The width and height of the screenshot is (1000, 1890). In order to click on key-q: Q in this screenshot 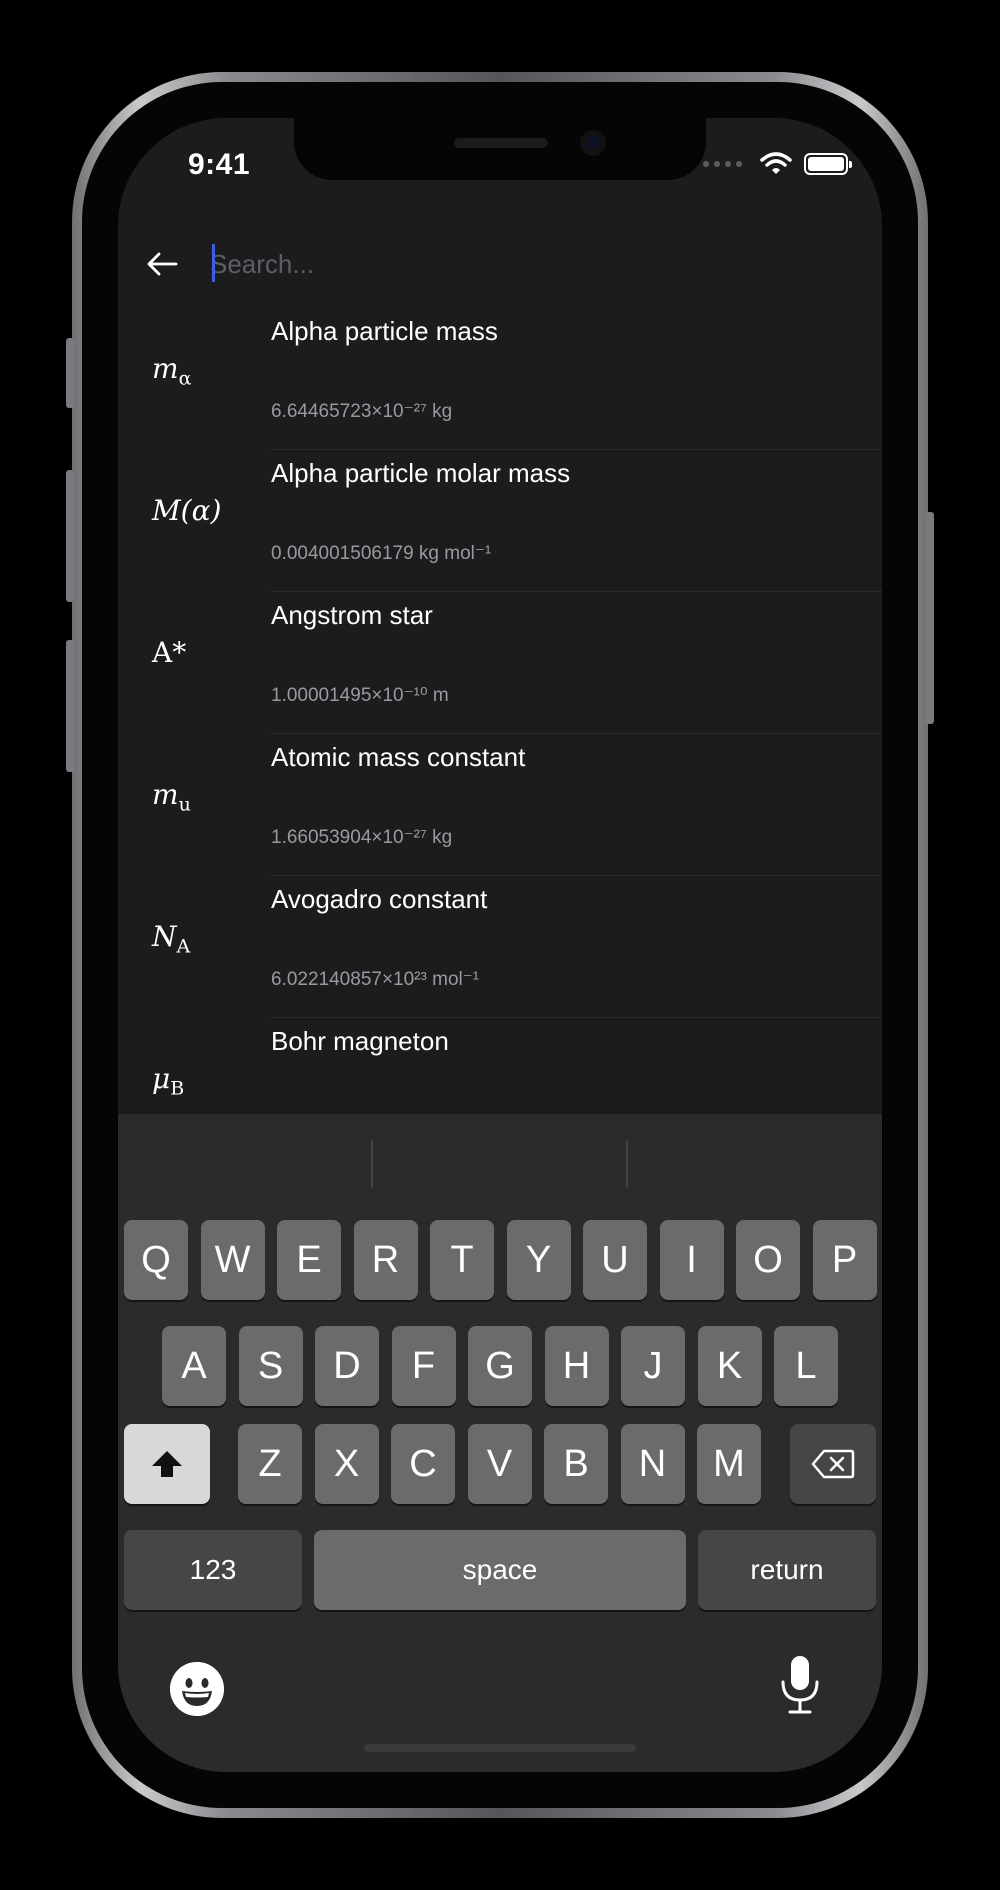, I will do `click(156, 1260)`.